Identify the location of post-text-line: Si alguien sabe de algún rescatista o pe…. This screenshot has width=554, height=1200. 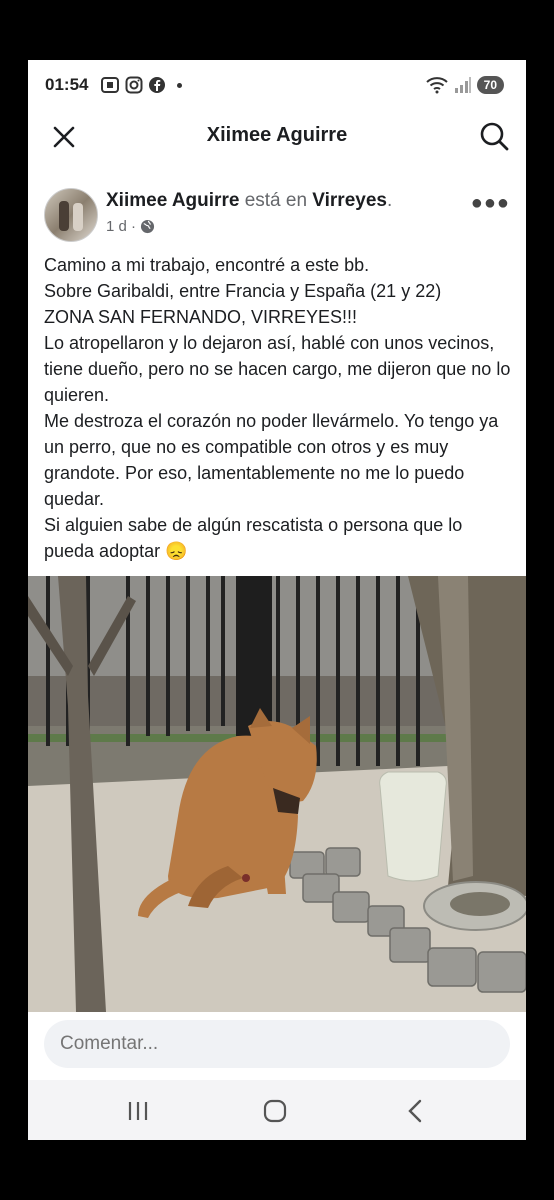
(253, 538).